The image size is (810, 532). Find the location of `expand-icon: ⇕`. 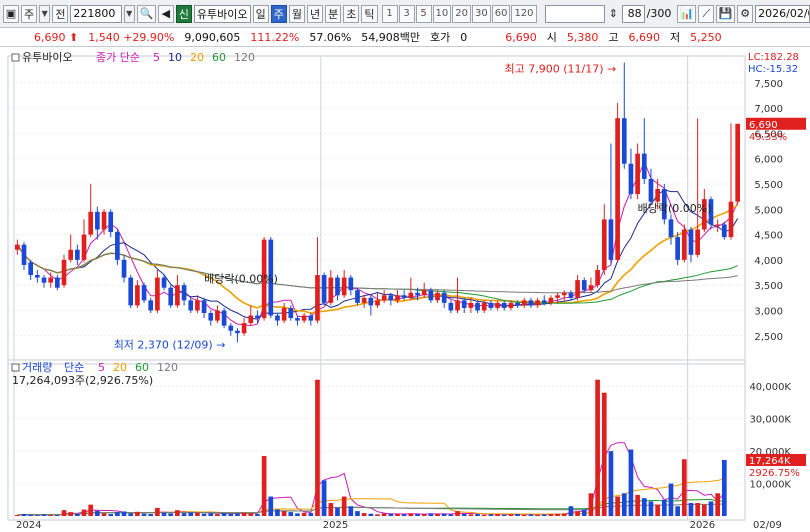

expand-icon: ⇕ is located at coordinates (613, 14).